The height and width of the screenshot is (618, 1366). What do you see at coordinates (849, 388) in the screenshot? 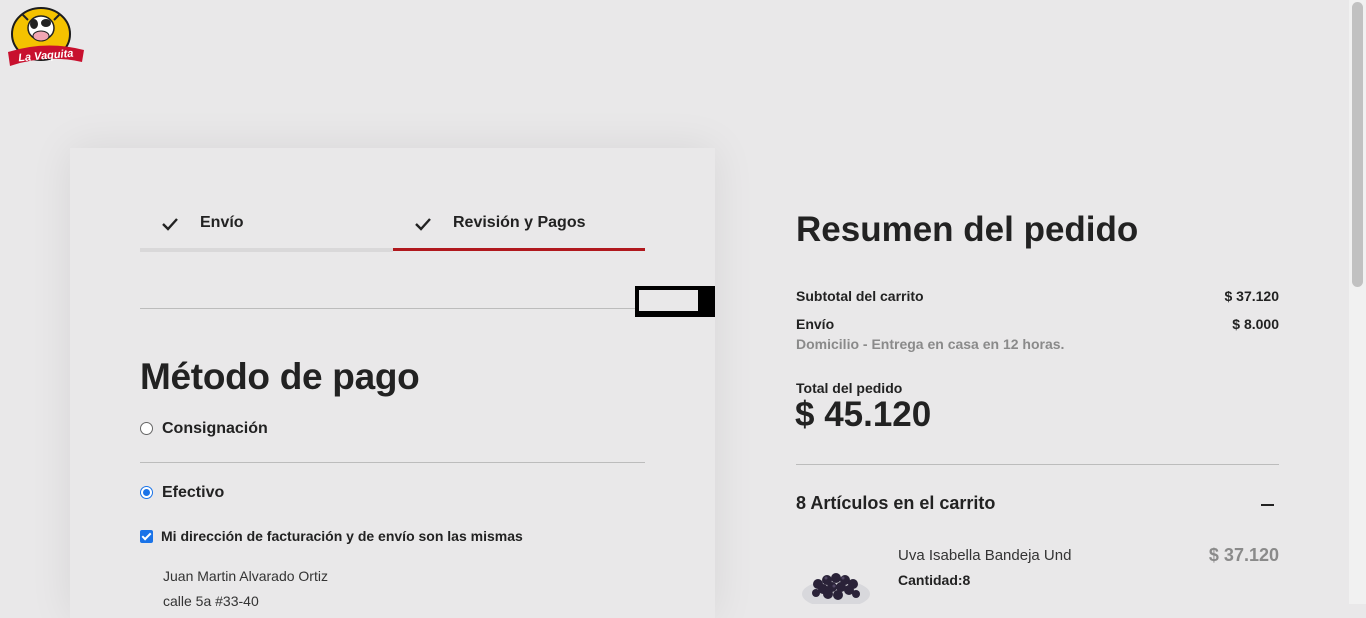
I see `order-total-label: Total del pedido` at bounding box center [849, 388].